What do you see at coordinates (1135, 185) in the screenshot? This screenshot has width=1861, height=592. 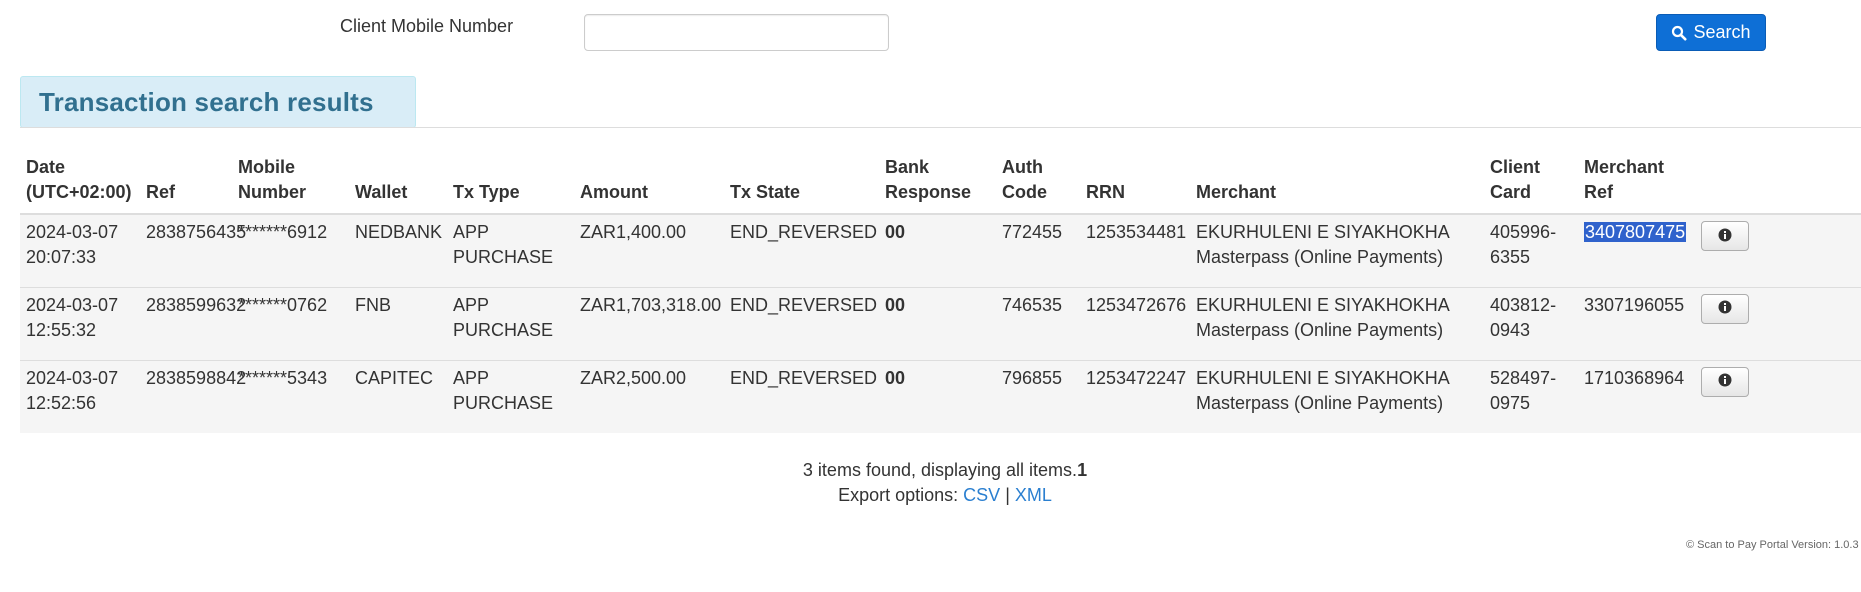 I see `column-header: RRN` at bounding box center [1135, 185].